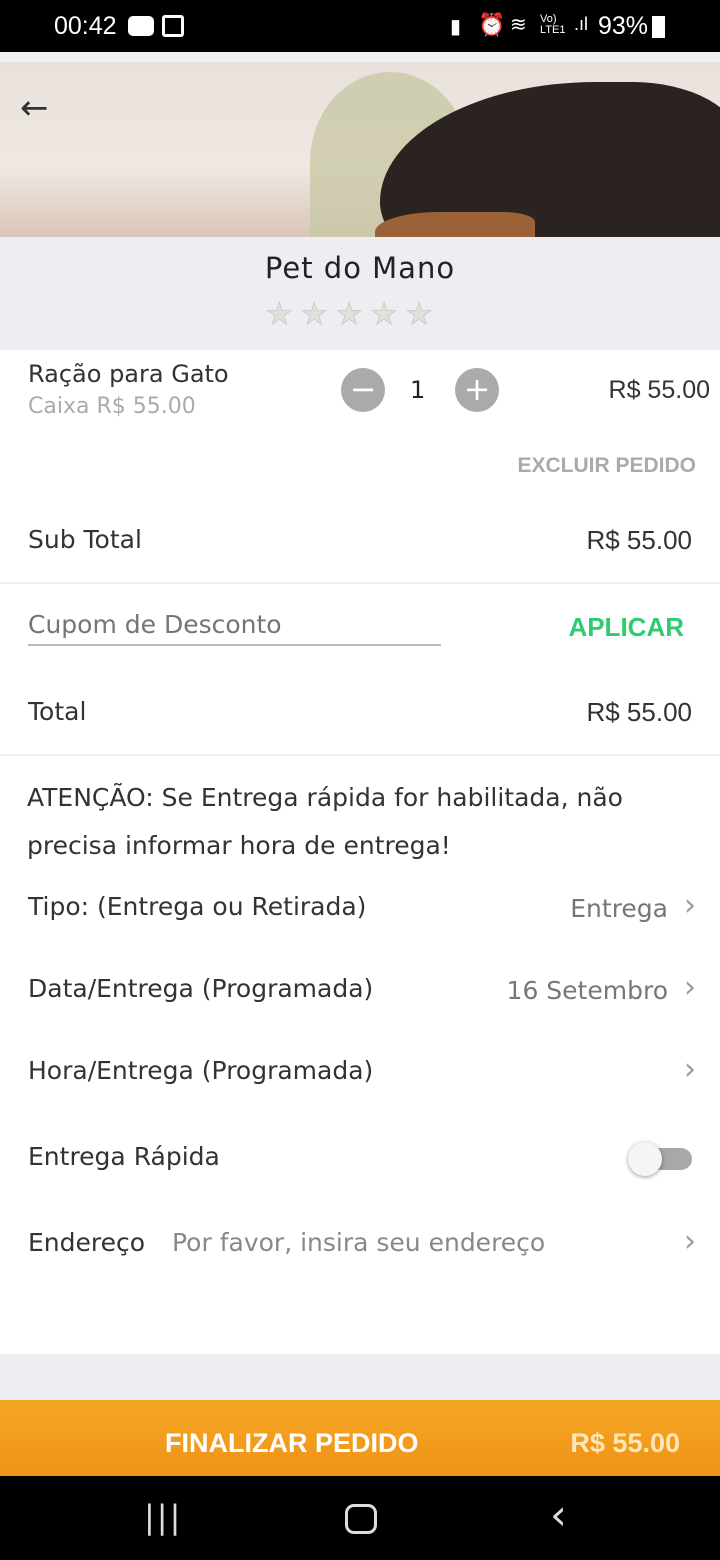 This screenshot has height=1560, width=720. Describe the element at coordinates (626, 627) in the screenshot. I see `apply-coupon-button: APLICAR` at that location.